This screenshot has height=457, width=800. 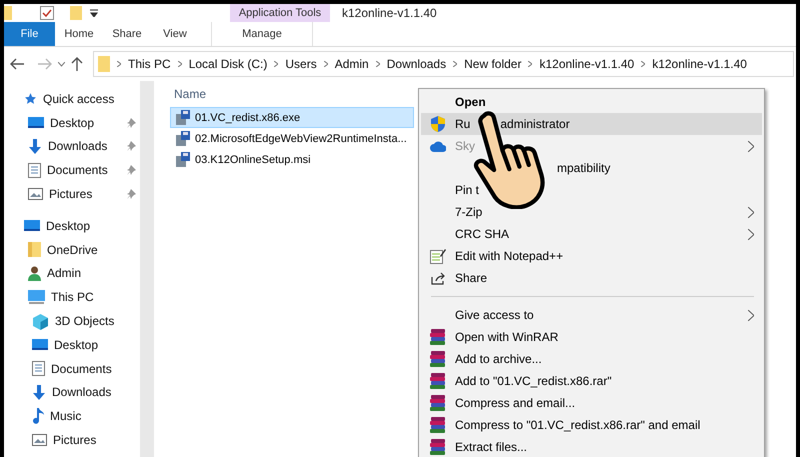 What do you see at coordinates (438, 278) in the screenshot?
I see `share-icon` at bounding box center [438, 278].